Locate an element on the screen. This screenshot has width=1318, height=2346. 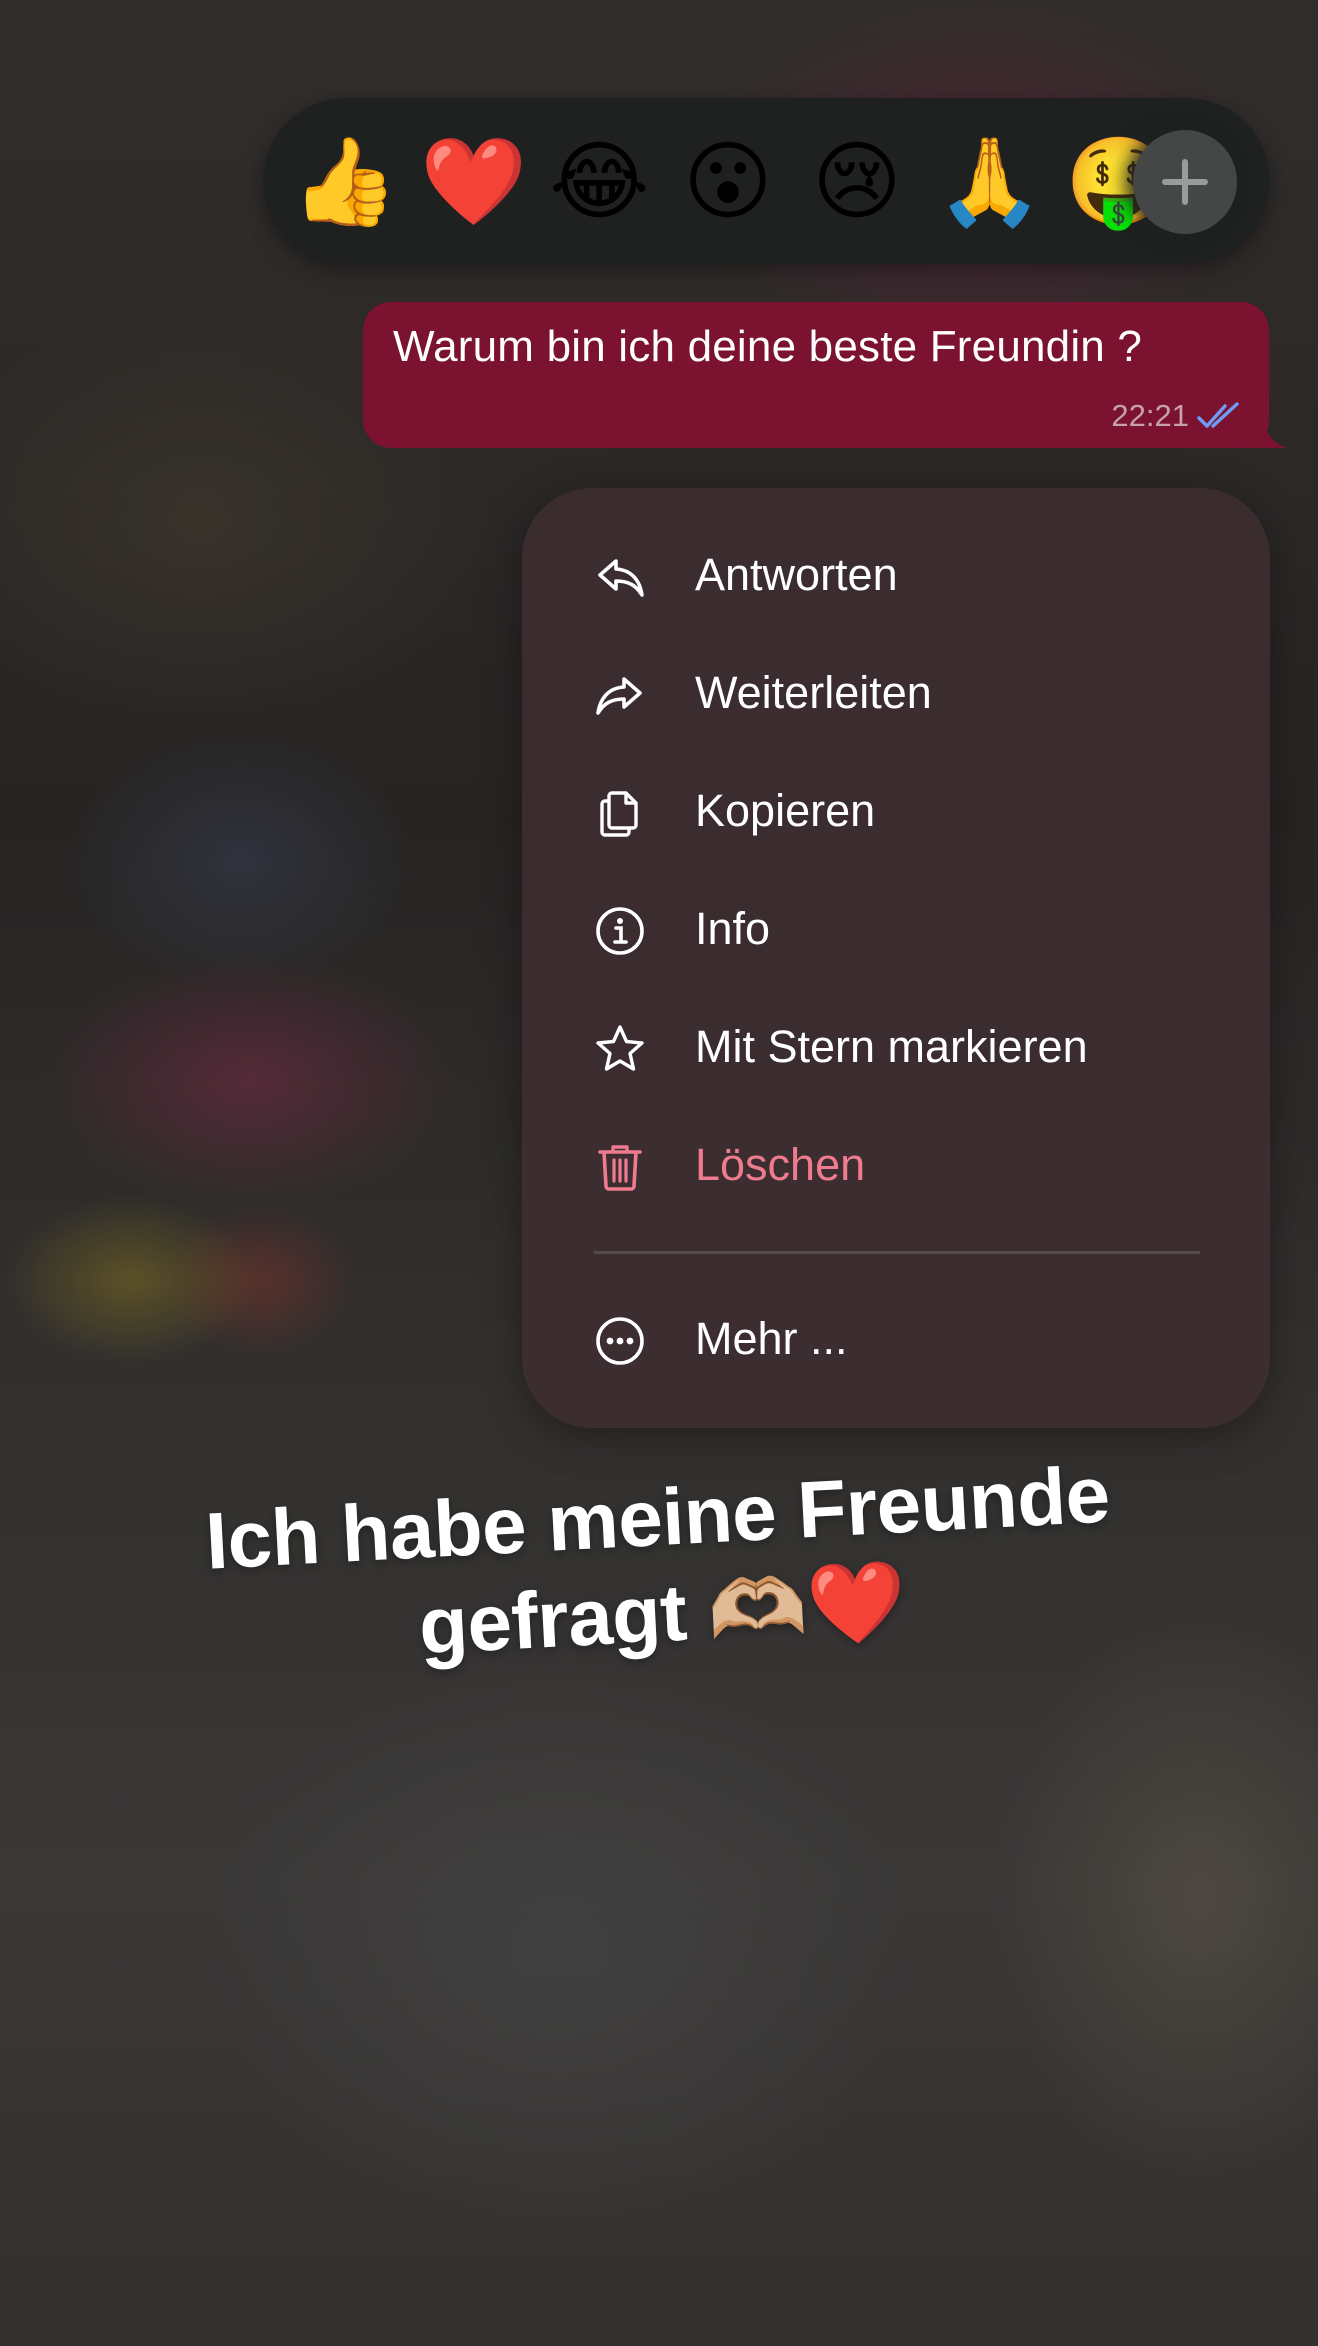
double-check-read-icon is located at coordinates (1218, 415).